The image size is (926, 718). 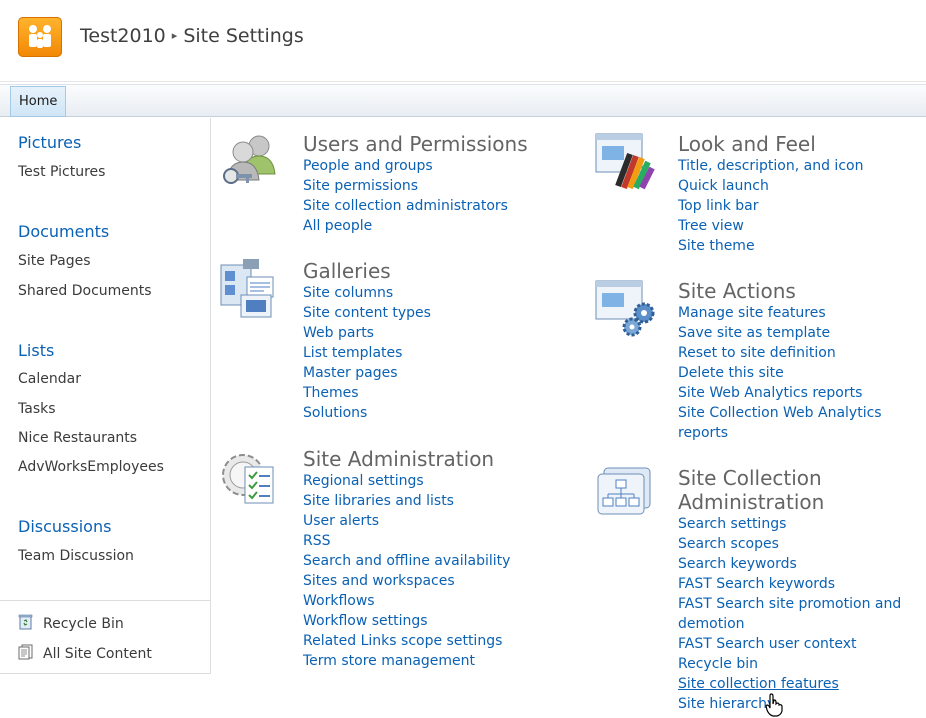 I want to click on link-save-site-as-template: Save site as template, so click(x=802, y=333).